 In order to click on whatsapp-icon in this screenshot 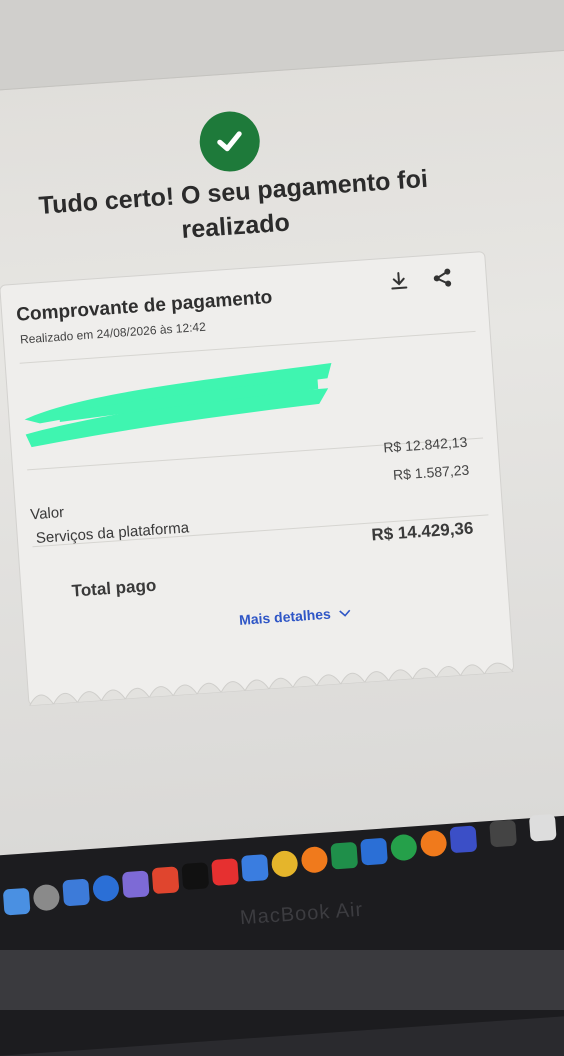, I will do `click(403, 847)`.